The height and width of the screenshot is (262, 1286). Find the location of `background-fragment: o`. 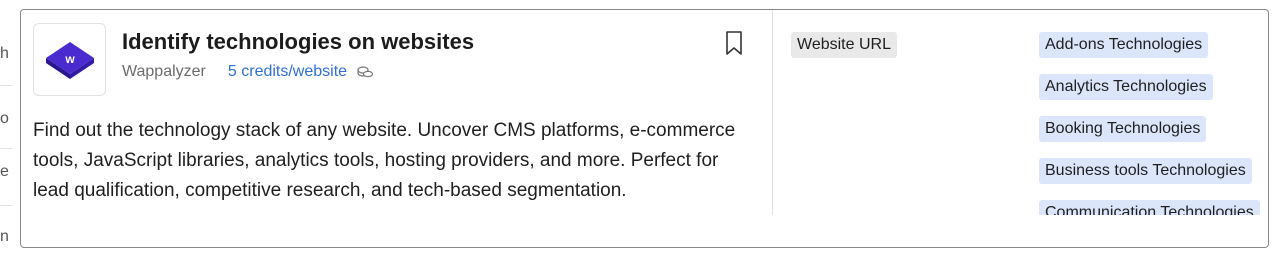

background-fragment: o is located at coordinates (4, 118).